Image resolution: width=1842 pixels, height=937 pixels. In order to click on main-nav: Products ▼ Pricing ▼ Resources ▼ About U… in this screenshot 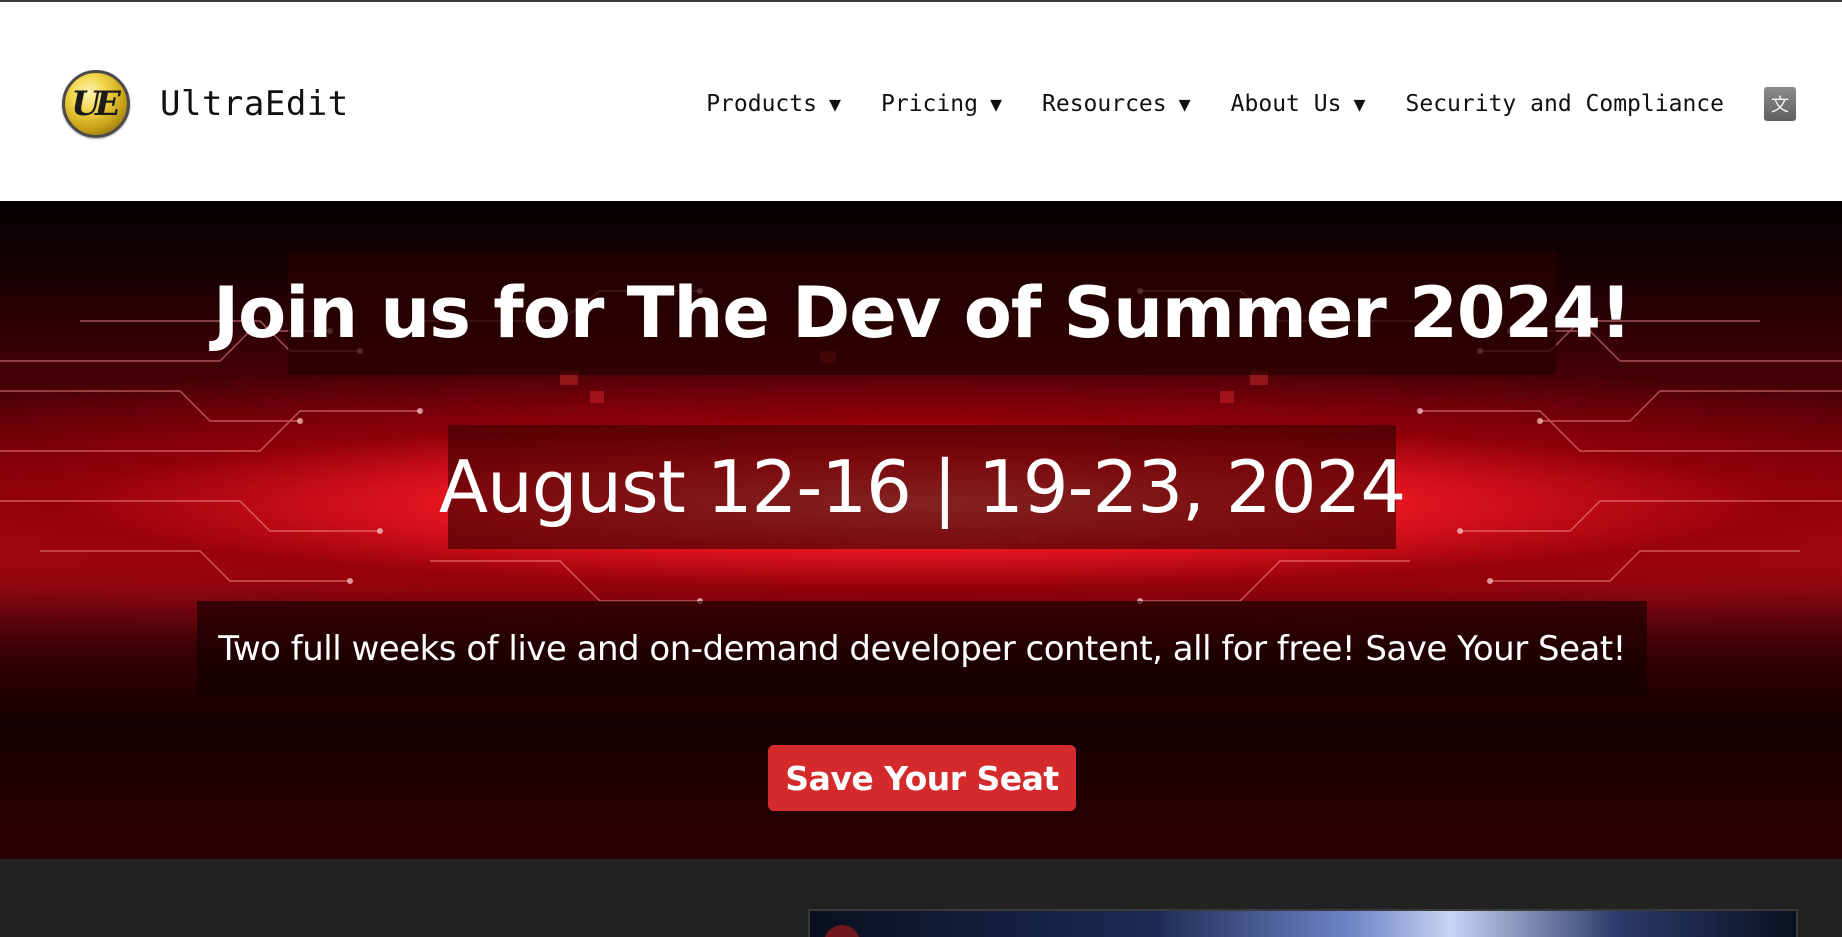, I will do `click(1251, 104)`.